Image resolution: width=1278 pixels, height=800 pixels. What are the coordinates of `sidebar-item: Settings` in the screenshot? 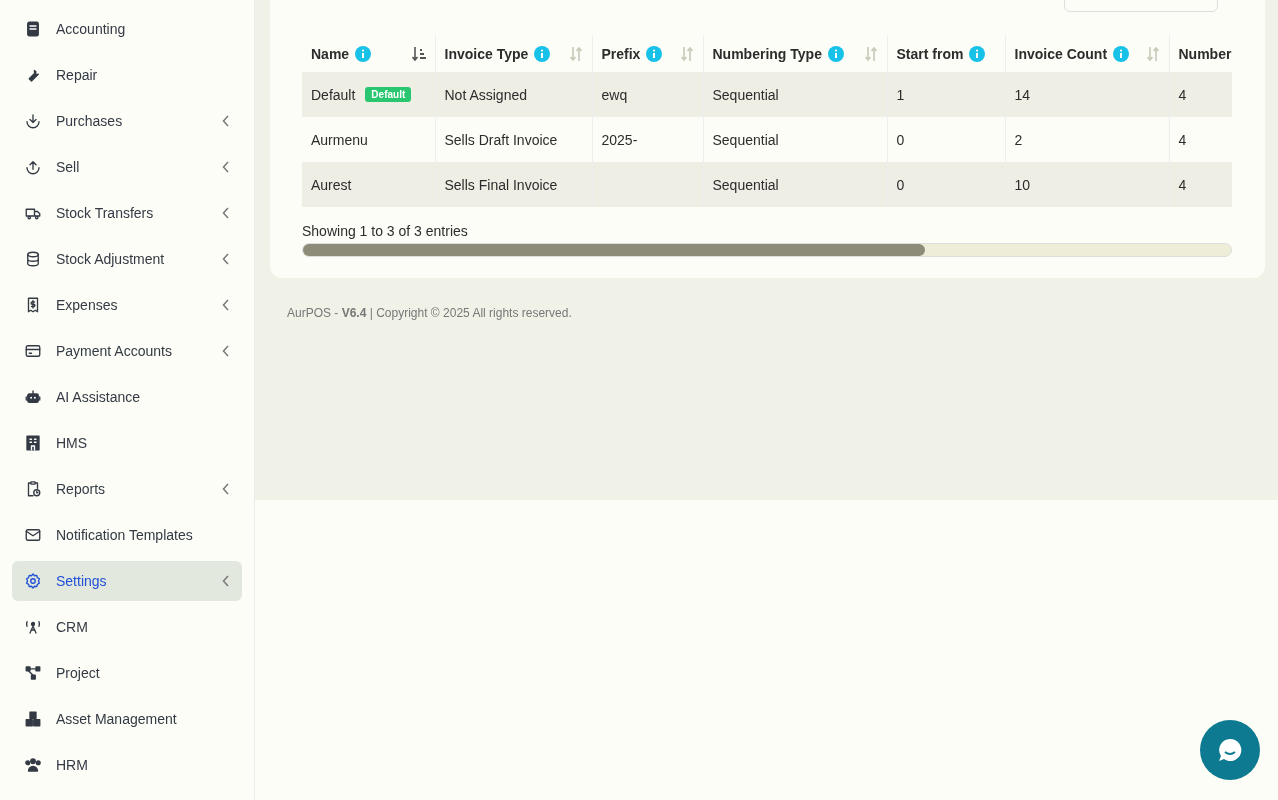 It's located at (127, 581).